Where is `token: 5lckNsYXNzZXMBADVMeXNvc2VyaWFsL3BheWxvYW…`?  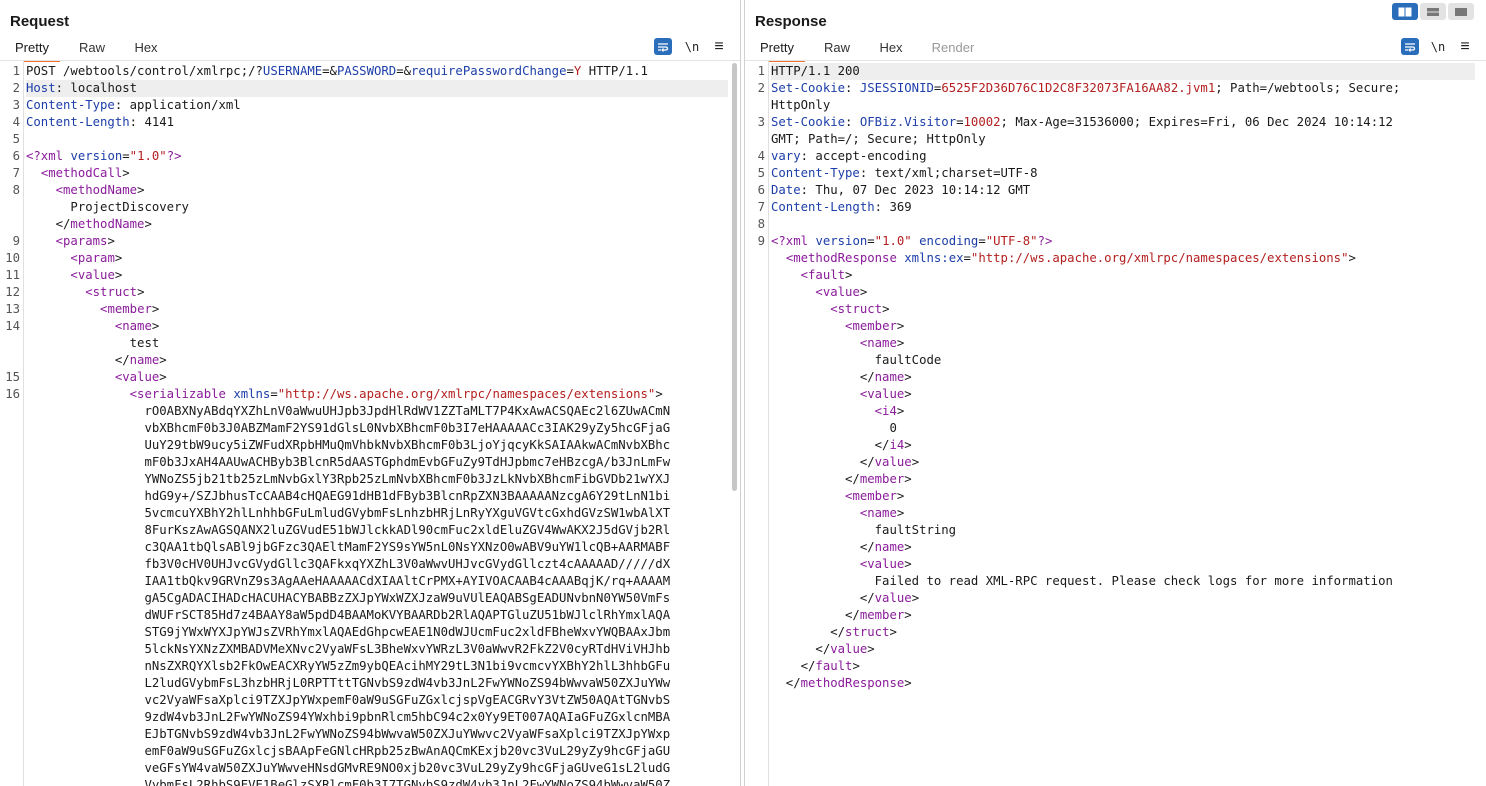 token: 5lckNsYXNzZXMBADVMeXNvc2VyaWFsL3BheWxvYW… is located at coordinates (348, 649).